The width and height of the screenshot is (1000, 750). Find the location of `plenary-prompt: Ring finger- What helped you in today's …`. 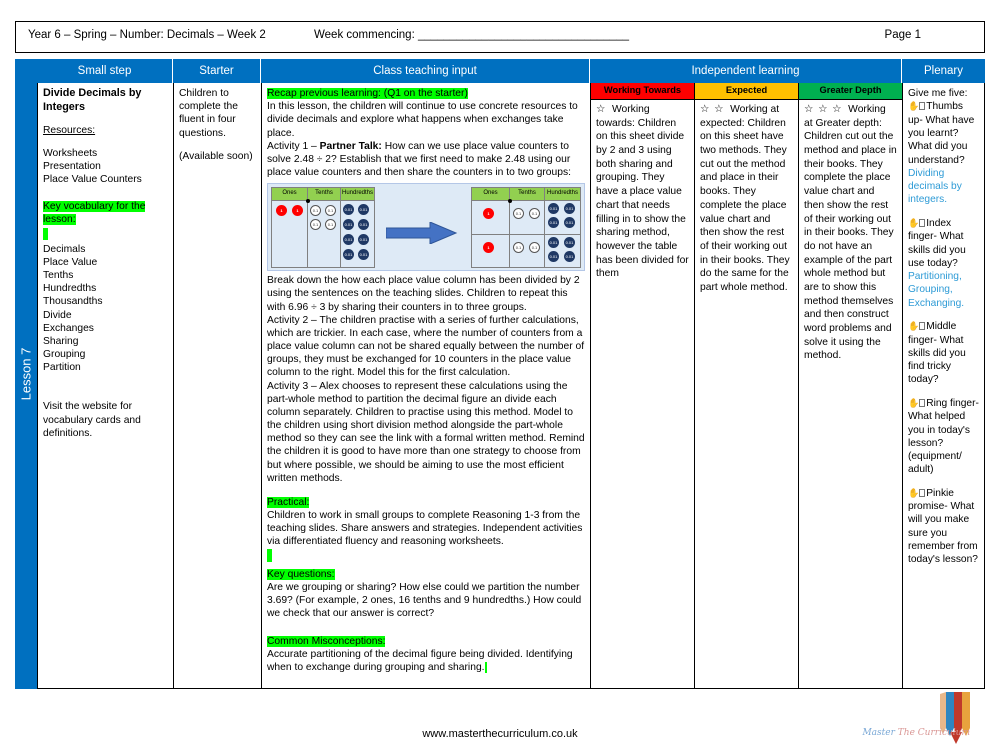

plenary-prompt: Ring finger- What helped you in today's … is located at coordinates (943, 436).